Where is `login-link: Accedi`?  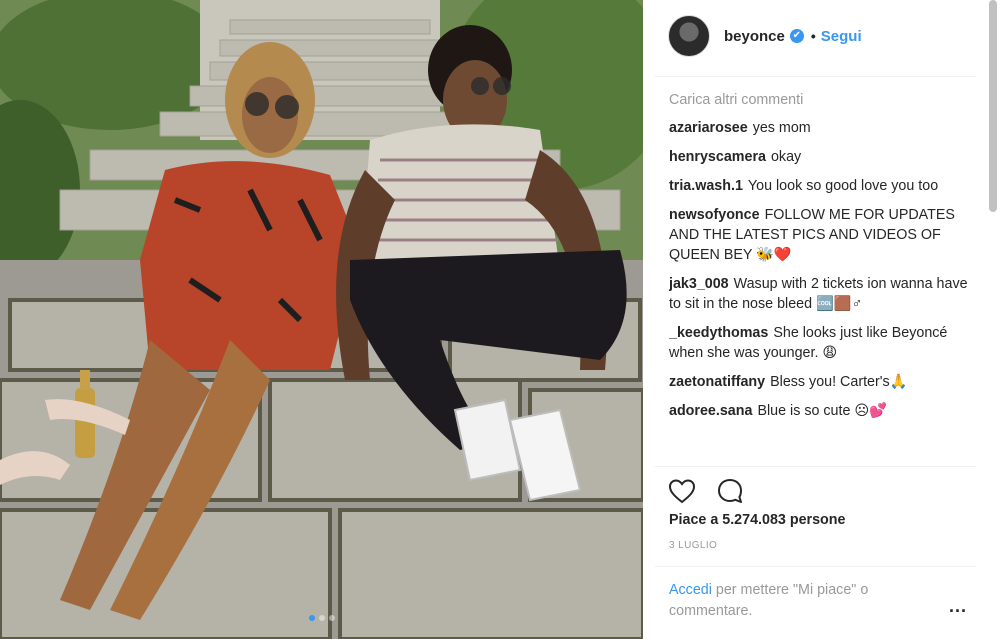 login-link: Accedi is located at coordinates (690, 590).